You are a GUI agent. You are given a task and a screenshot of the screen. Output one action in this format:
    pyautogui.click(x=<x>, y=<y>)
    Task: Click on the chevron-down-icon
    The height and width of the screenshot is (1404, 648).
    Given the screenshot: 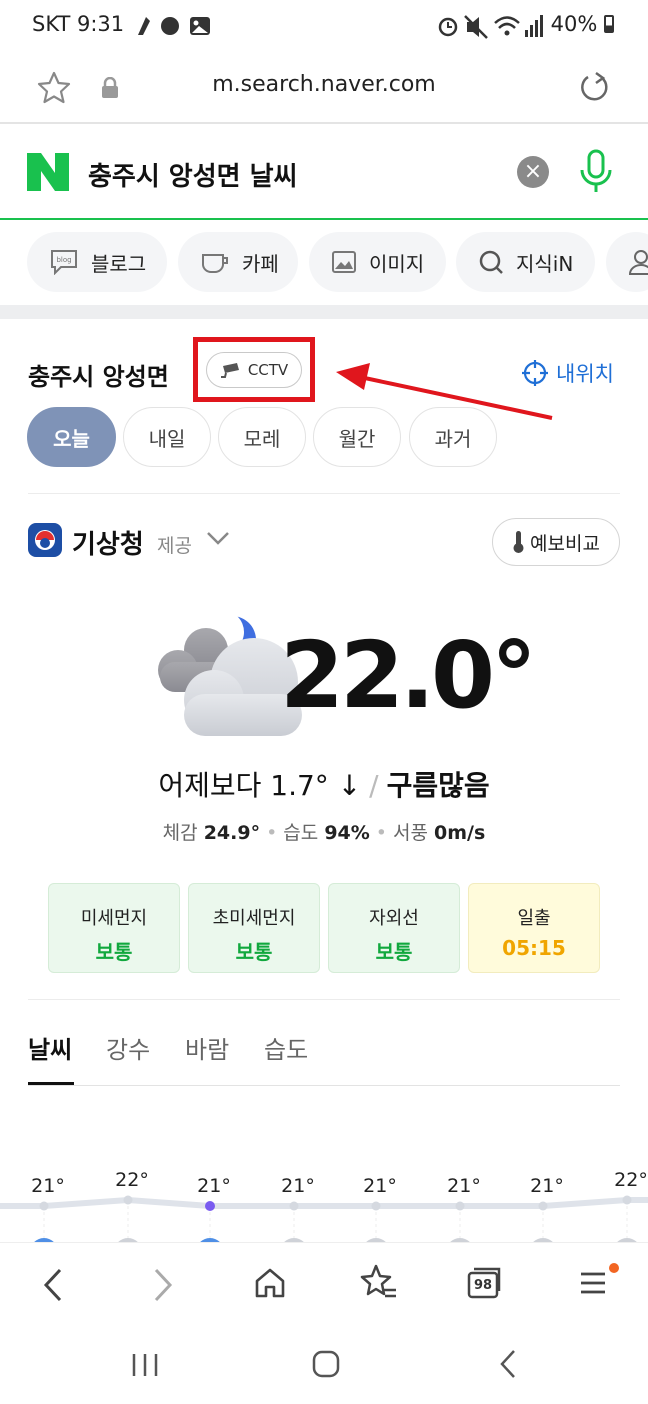 What is the action you would take?
    pyautogui.click(x=218, y=538)
    